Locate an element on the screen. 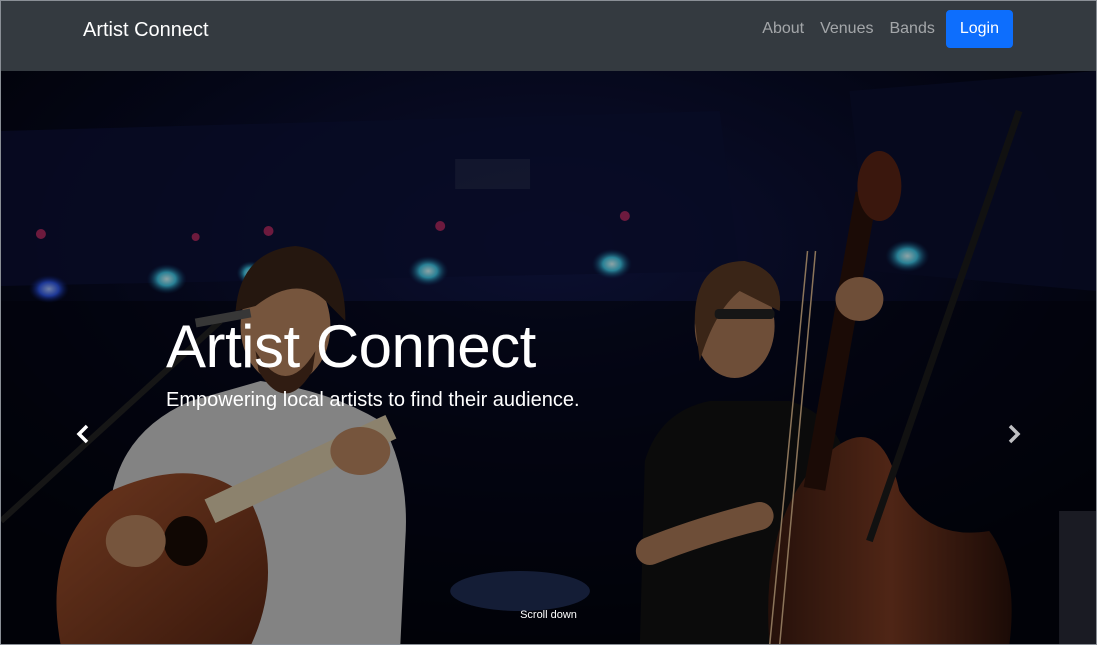 The height and width of the screenshot is (645, 1097). carousel-prev-button is located at coordinates (84, 434).